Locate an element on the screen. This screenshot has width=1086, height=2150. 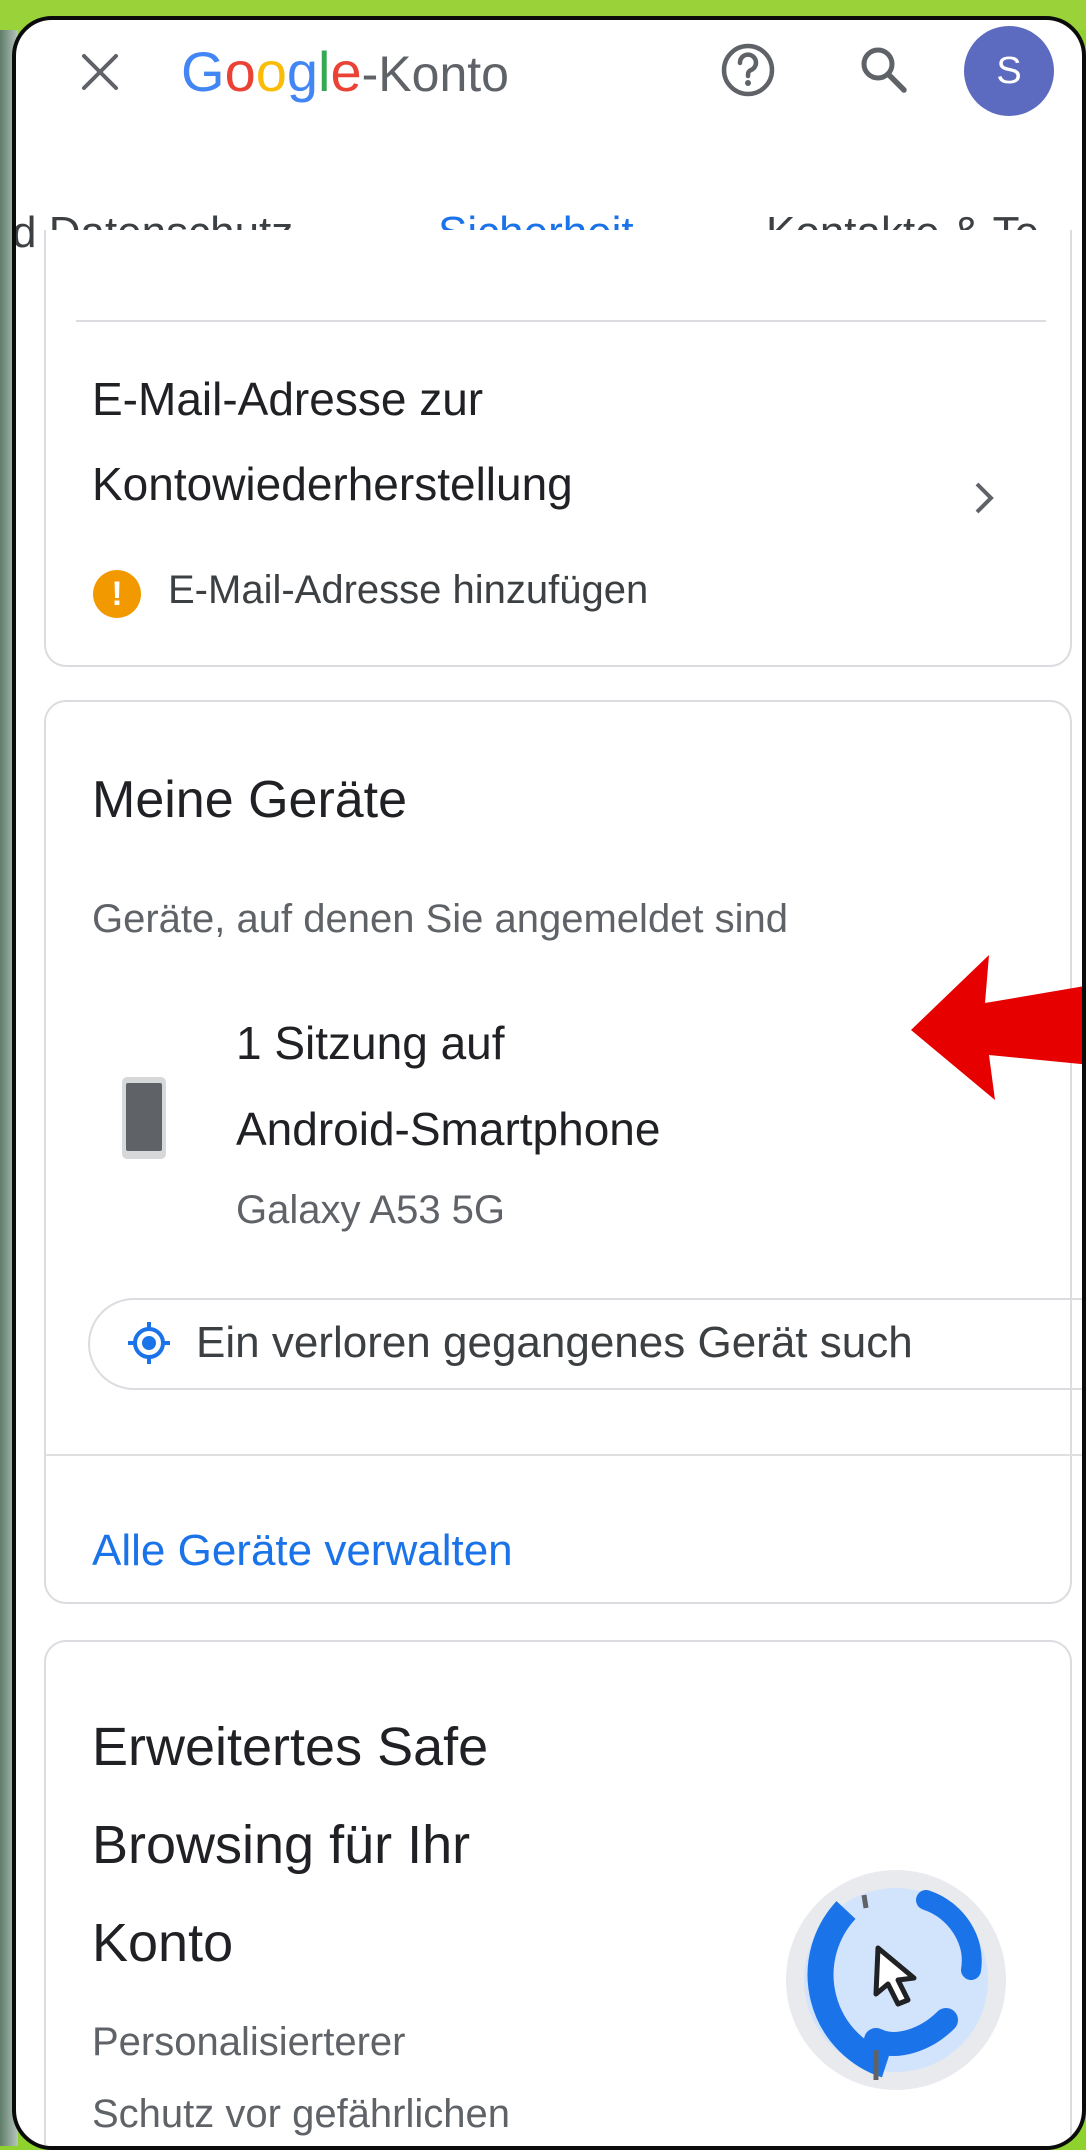
devices-subtitle: Geräte, auf denen Sie angemeldet sind is located at coordinates (440, 919).